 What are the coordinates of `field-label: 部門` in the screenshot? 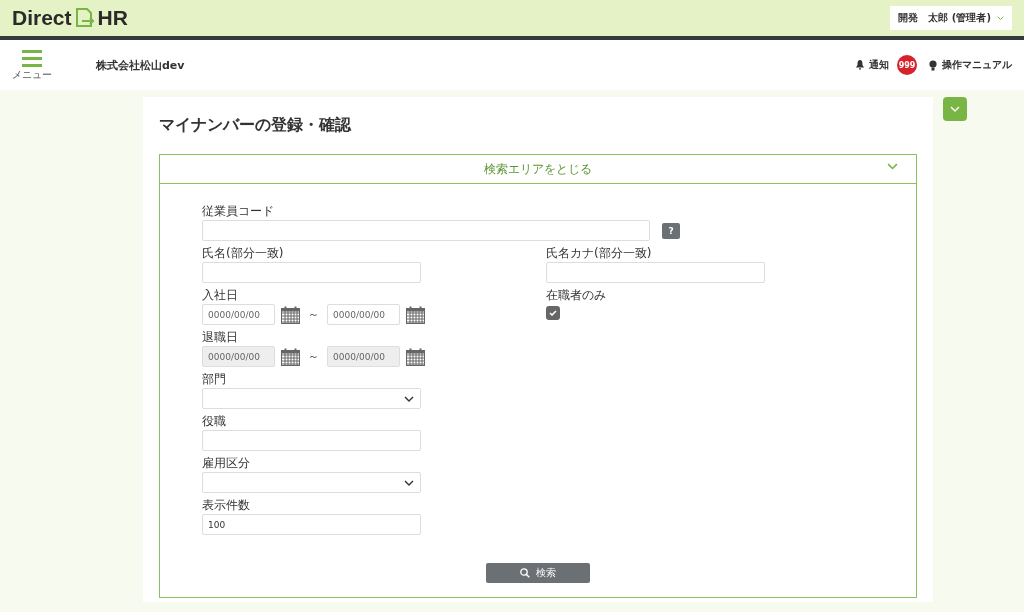 It's located at (214, 379).